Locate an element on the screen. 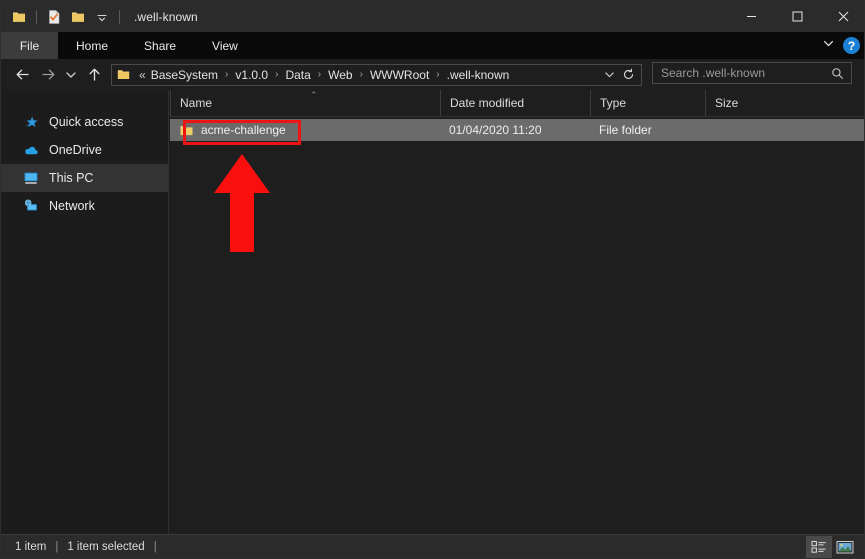 The height and width of the screenshot is (559, 865). sidebar-item-label: Quick access is located at coordinates (86, 122).